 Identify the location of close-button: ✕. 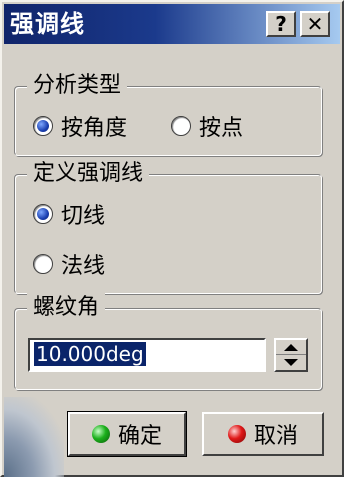
(315, 24).